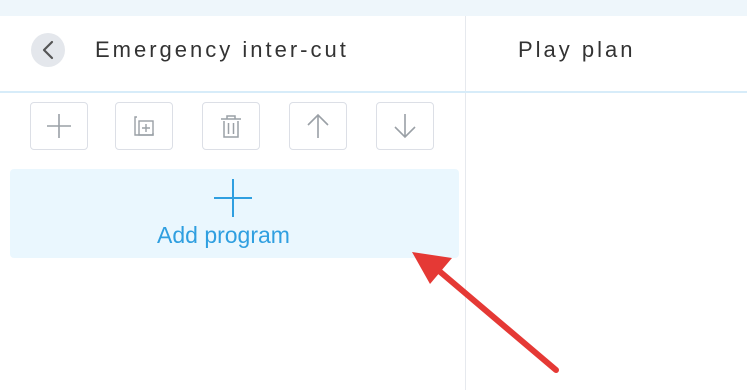 The height and width of the screenshot is (390, 747). What do you see at coordinates (223, 235) in the screenshot?
I see `add-program-label: Add program` at bounding box center [223, 235].